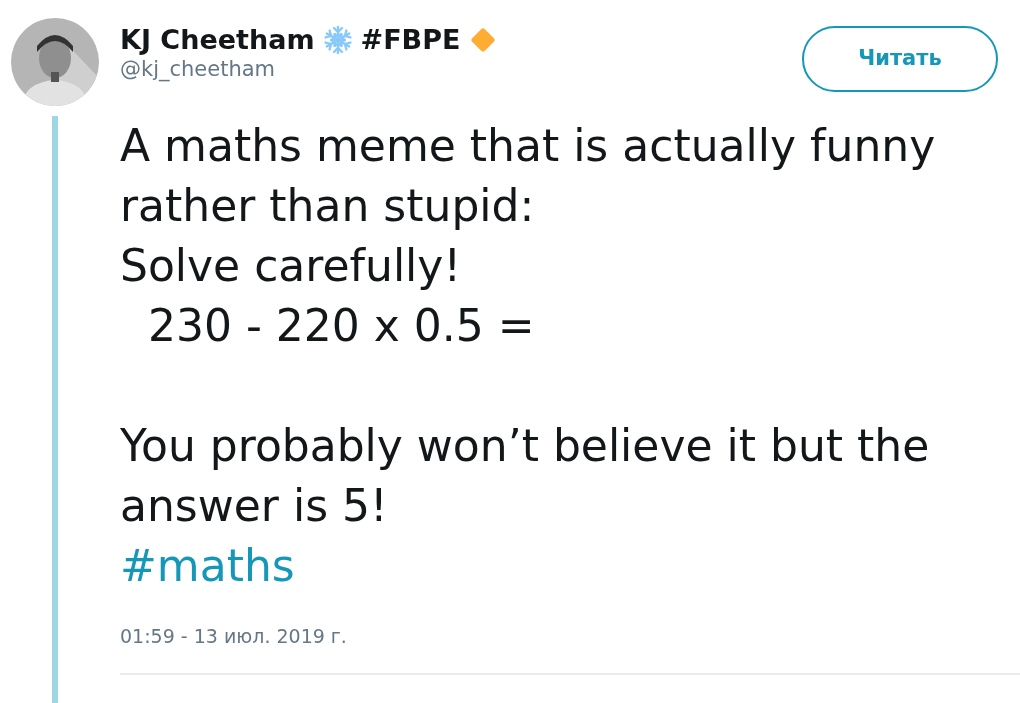 Image resolution: width=1020 pixels, height=703 pixels. Describe the element at coordinates (410, 40) in the screenshot. I see `author-hashtag: #FBPE` at that location.